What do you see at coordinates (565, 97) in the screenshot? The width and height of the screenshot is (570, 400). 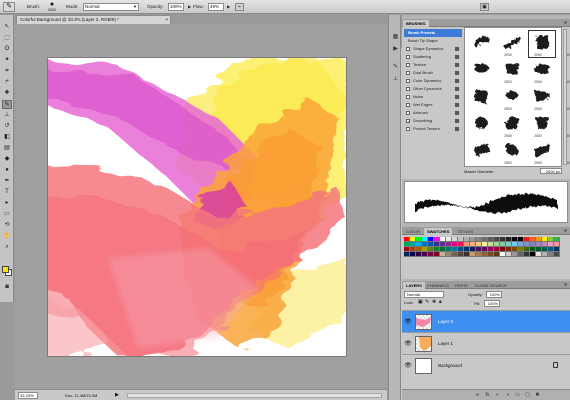 I see `brush-grid-scrollbar` at bounding box center [565, 97].